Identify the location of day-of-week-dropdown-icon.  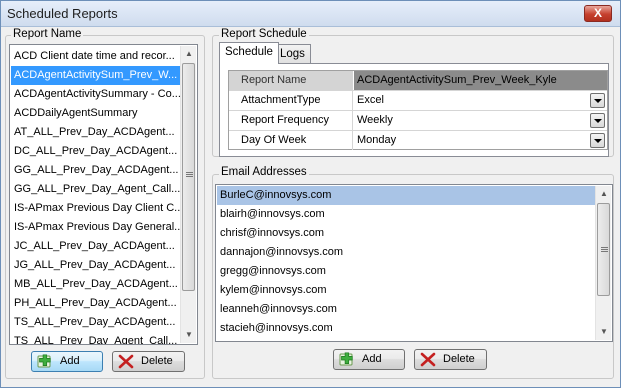
(597, 140).